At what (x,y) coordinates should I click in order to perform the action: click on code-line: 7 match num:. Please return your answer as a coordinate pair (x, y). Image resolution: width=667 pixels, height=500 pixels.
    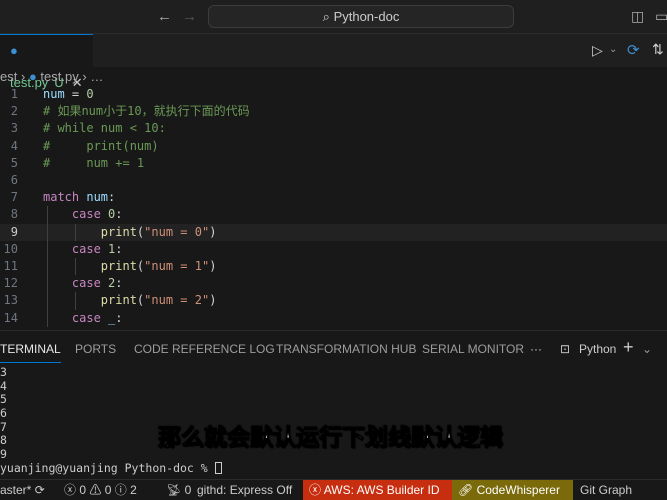
    Looking at the image, I should click on (333, 197).